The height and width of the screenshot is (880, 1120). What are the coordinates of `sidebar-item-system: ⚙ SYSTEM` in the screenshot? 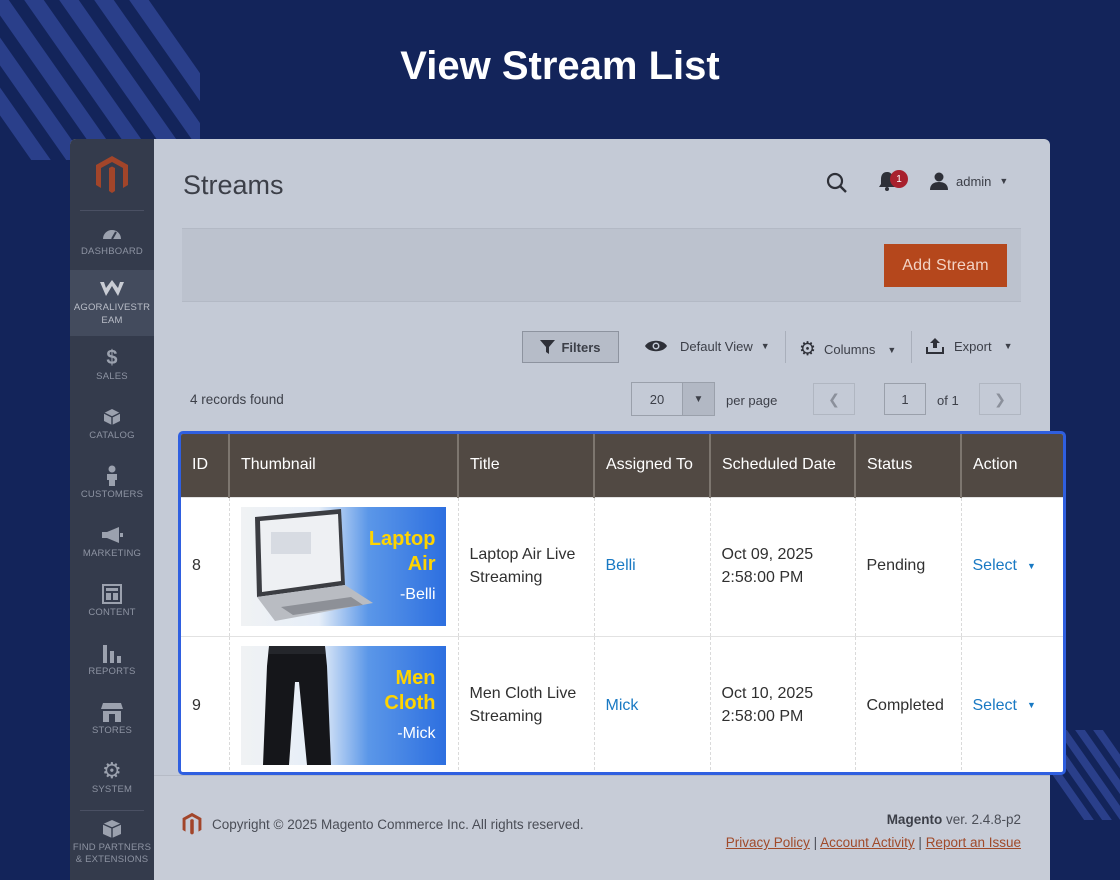 It's located at (112, 778).